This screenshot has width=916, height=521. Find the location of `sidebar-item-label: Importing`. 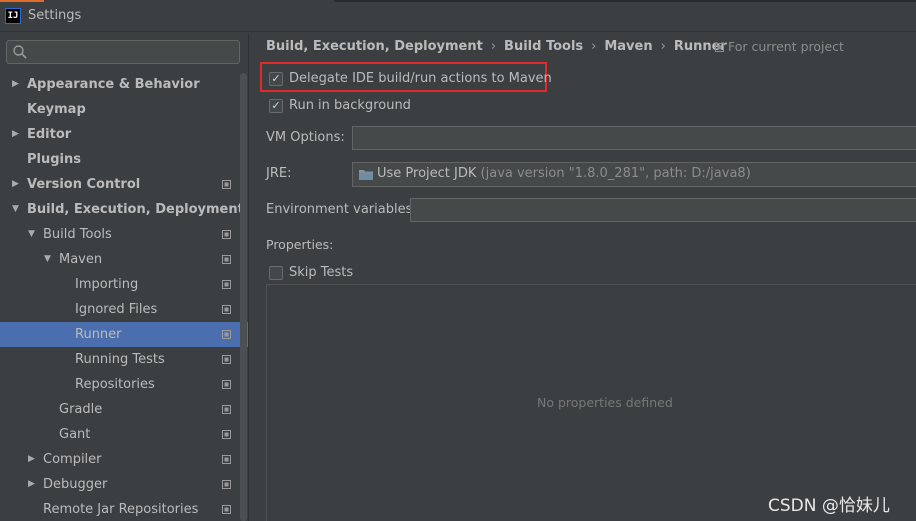

sidebar-item-label: Importing is located at coordinates (107, 284).